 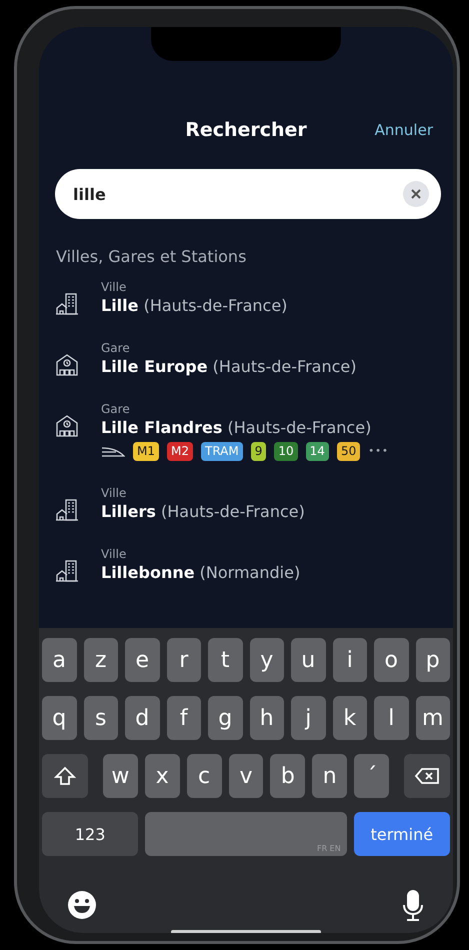 I want to click on numbers-key: 123, so click(x=90, y=834).